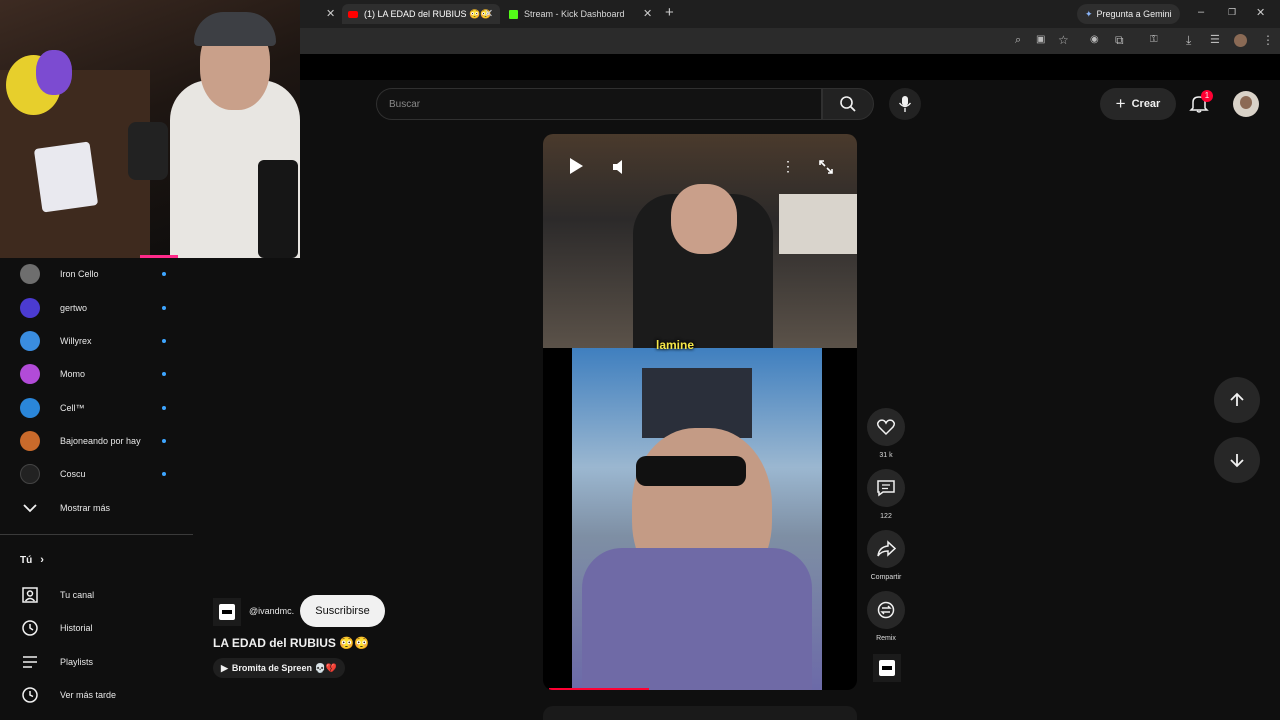 The height and width of the screenshot is (720, 1280). I want to click on tab-kick-label: Stream - Kick Dashboard, so click(574, 14).